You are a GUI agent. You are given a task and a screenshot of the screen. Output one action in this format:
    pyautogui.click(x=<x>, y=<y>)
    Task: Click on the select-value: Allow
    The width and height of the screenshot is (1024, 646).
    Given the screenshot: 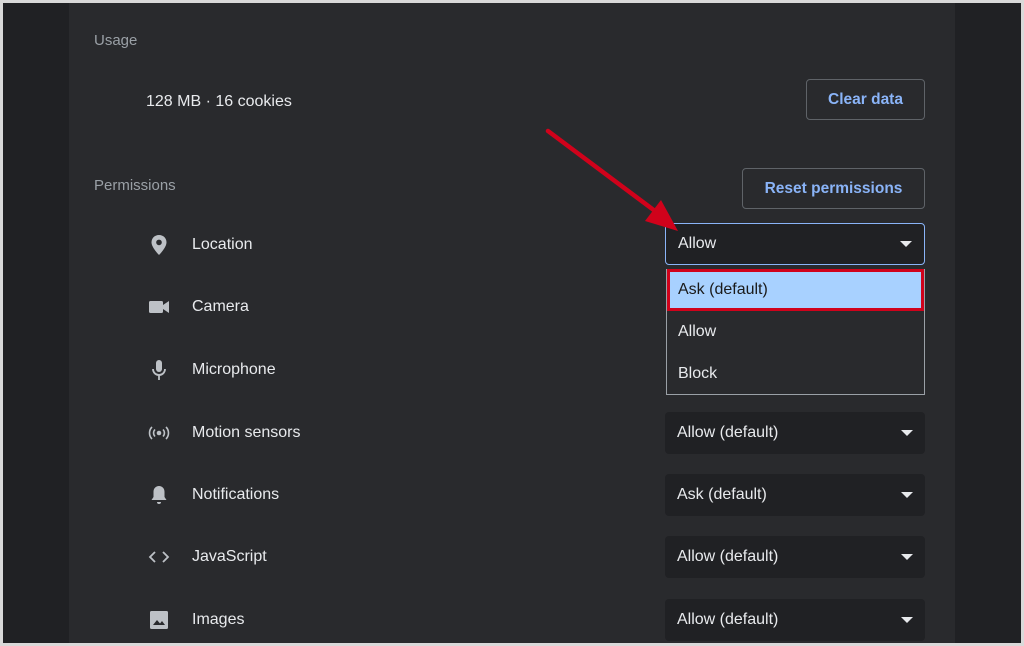 What is the action you would take?
    pyautogui.click(x=697, y=243)
    